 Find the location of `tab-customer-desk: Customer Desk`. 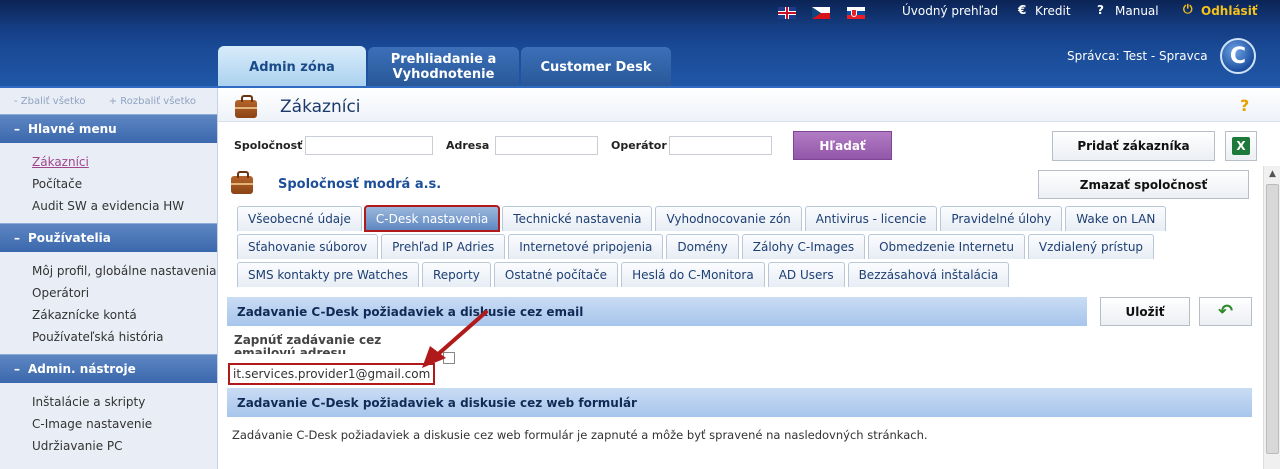

tab-customer-desk: Customer Desk is located at coordinates (596, 67).